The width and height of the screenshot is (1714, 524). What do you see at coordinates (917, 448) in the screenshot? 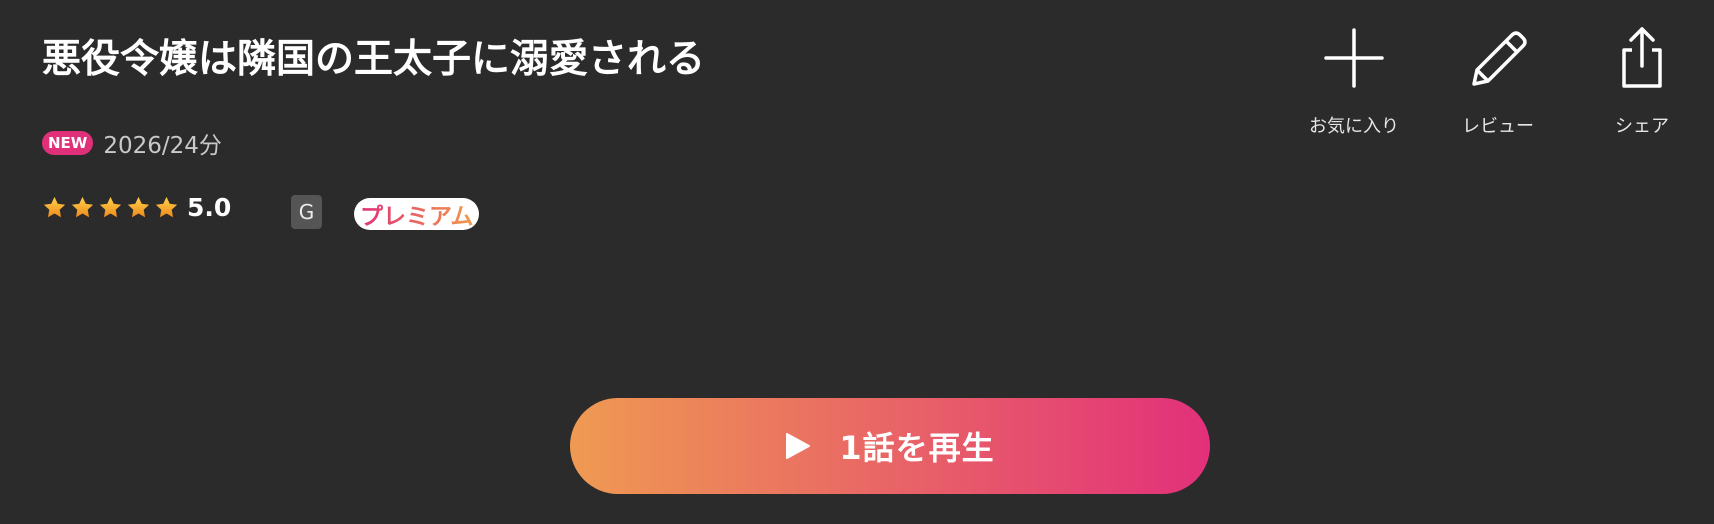
I see `play-button-label: 1話を再生` at bounding box center [917, 448].